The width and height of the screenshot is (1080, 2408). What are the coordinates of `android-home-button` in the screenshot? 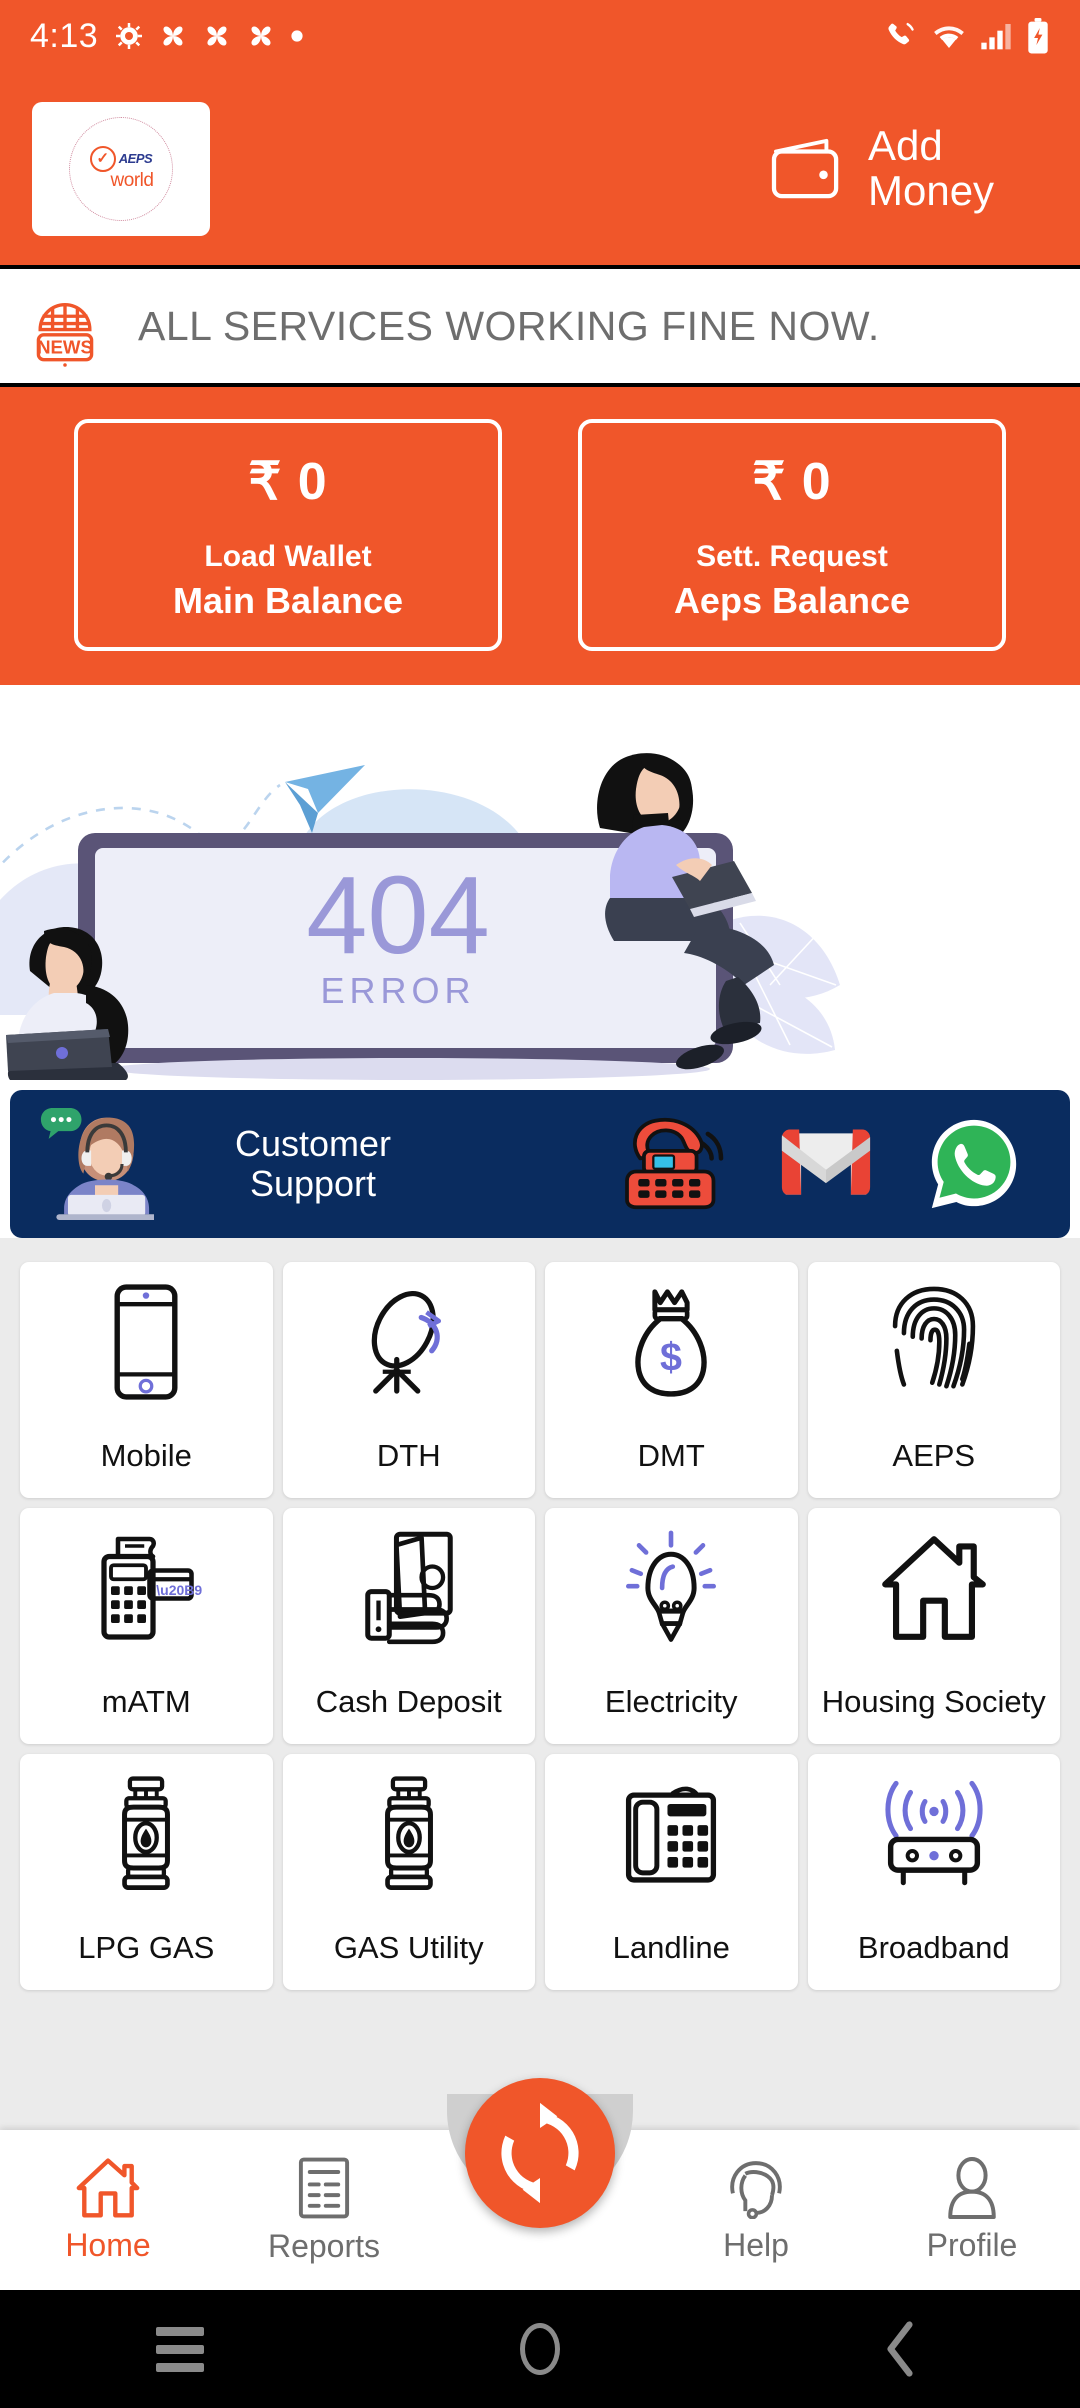 It's located at (540, 2349).